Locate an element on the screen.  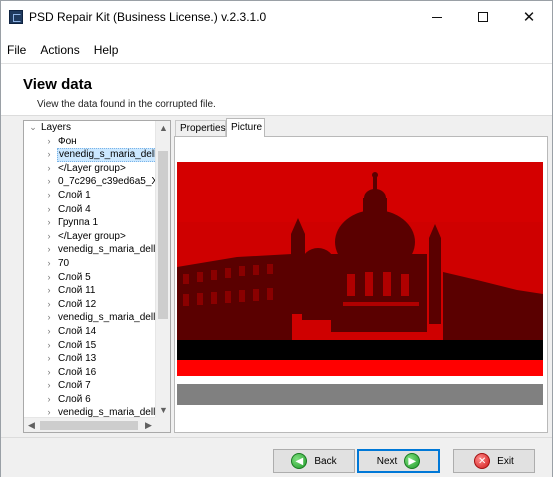
minimize-icon is located at coordinates (437, 17).